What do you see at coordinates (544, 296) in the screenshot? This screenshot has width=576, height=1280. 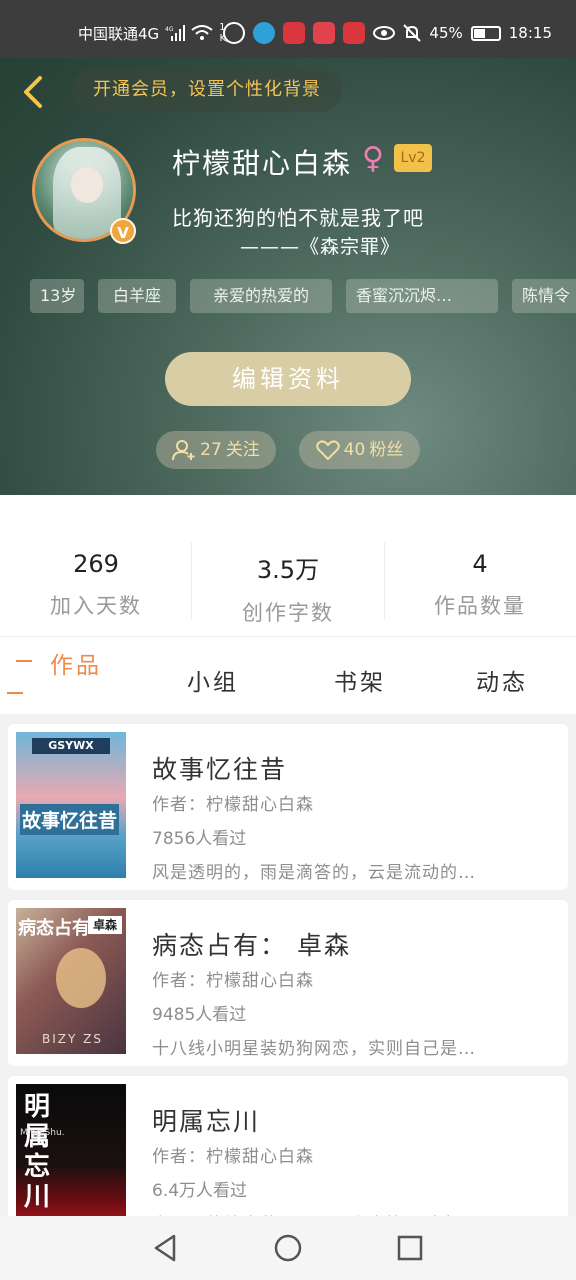 I see `tag-interest: 陈情令` at bounding box center [544, 296].